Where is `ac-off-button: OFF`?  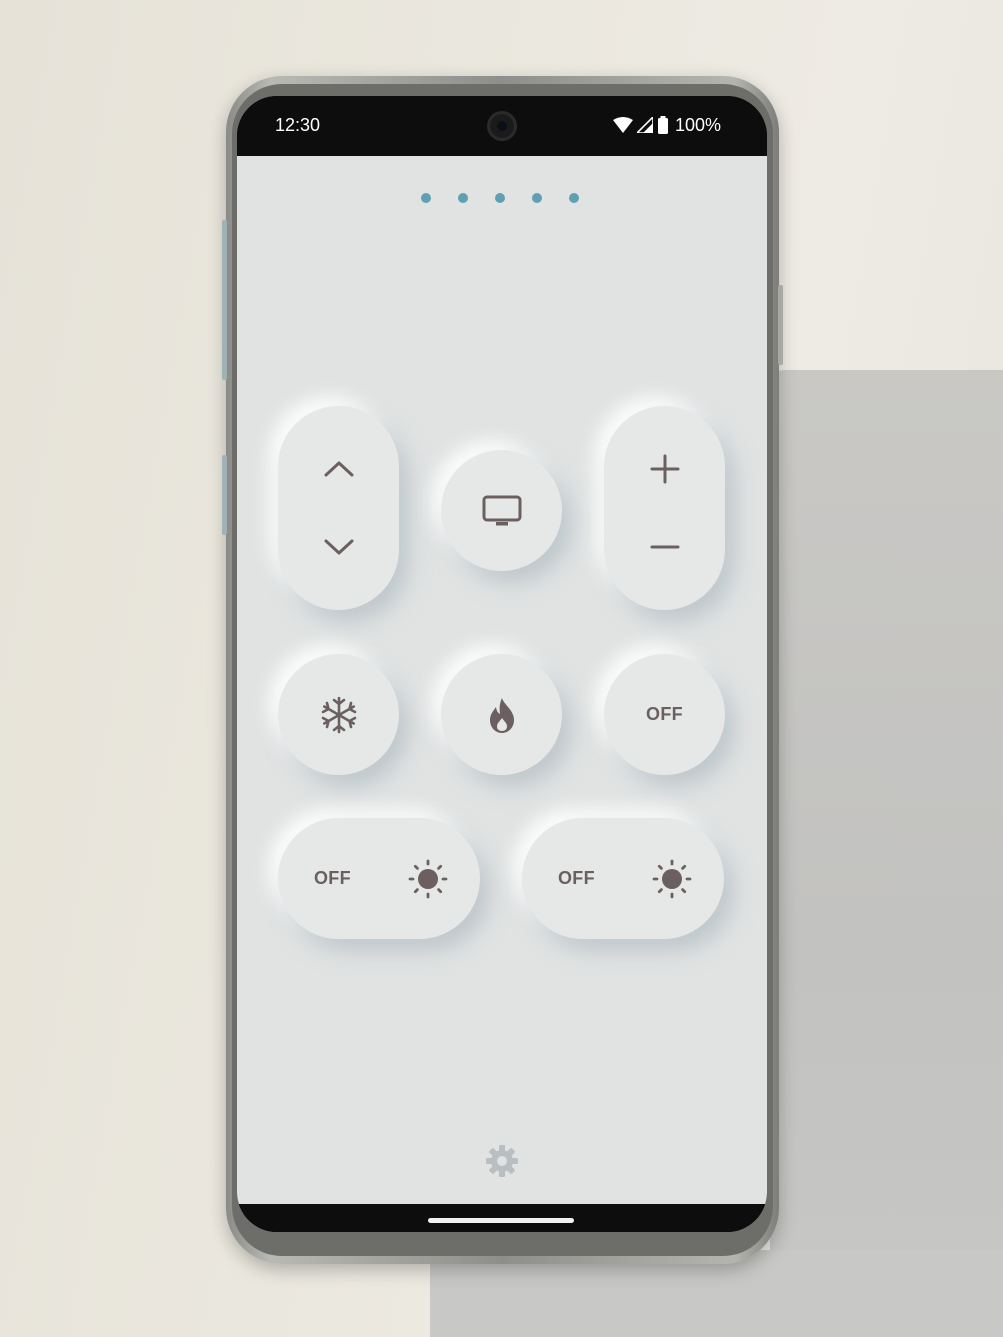 ac-off-button: OFF is located at coordinates (664, 714).